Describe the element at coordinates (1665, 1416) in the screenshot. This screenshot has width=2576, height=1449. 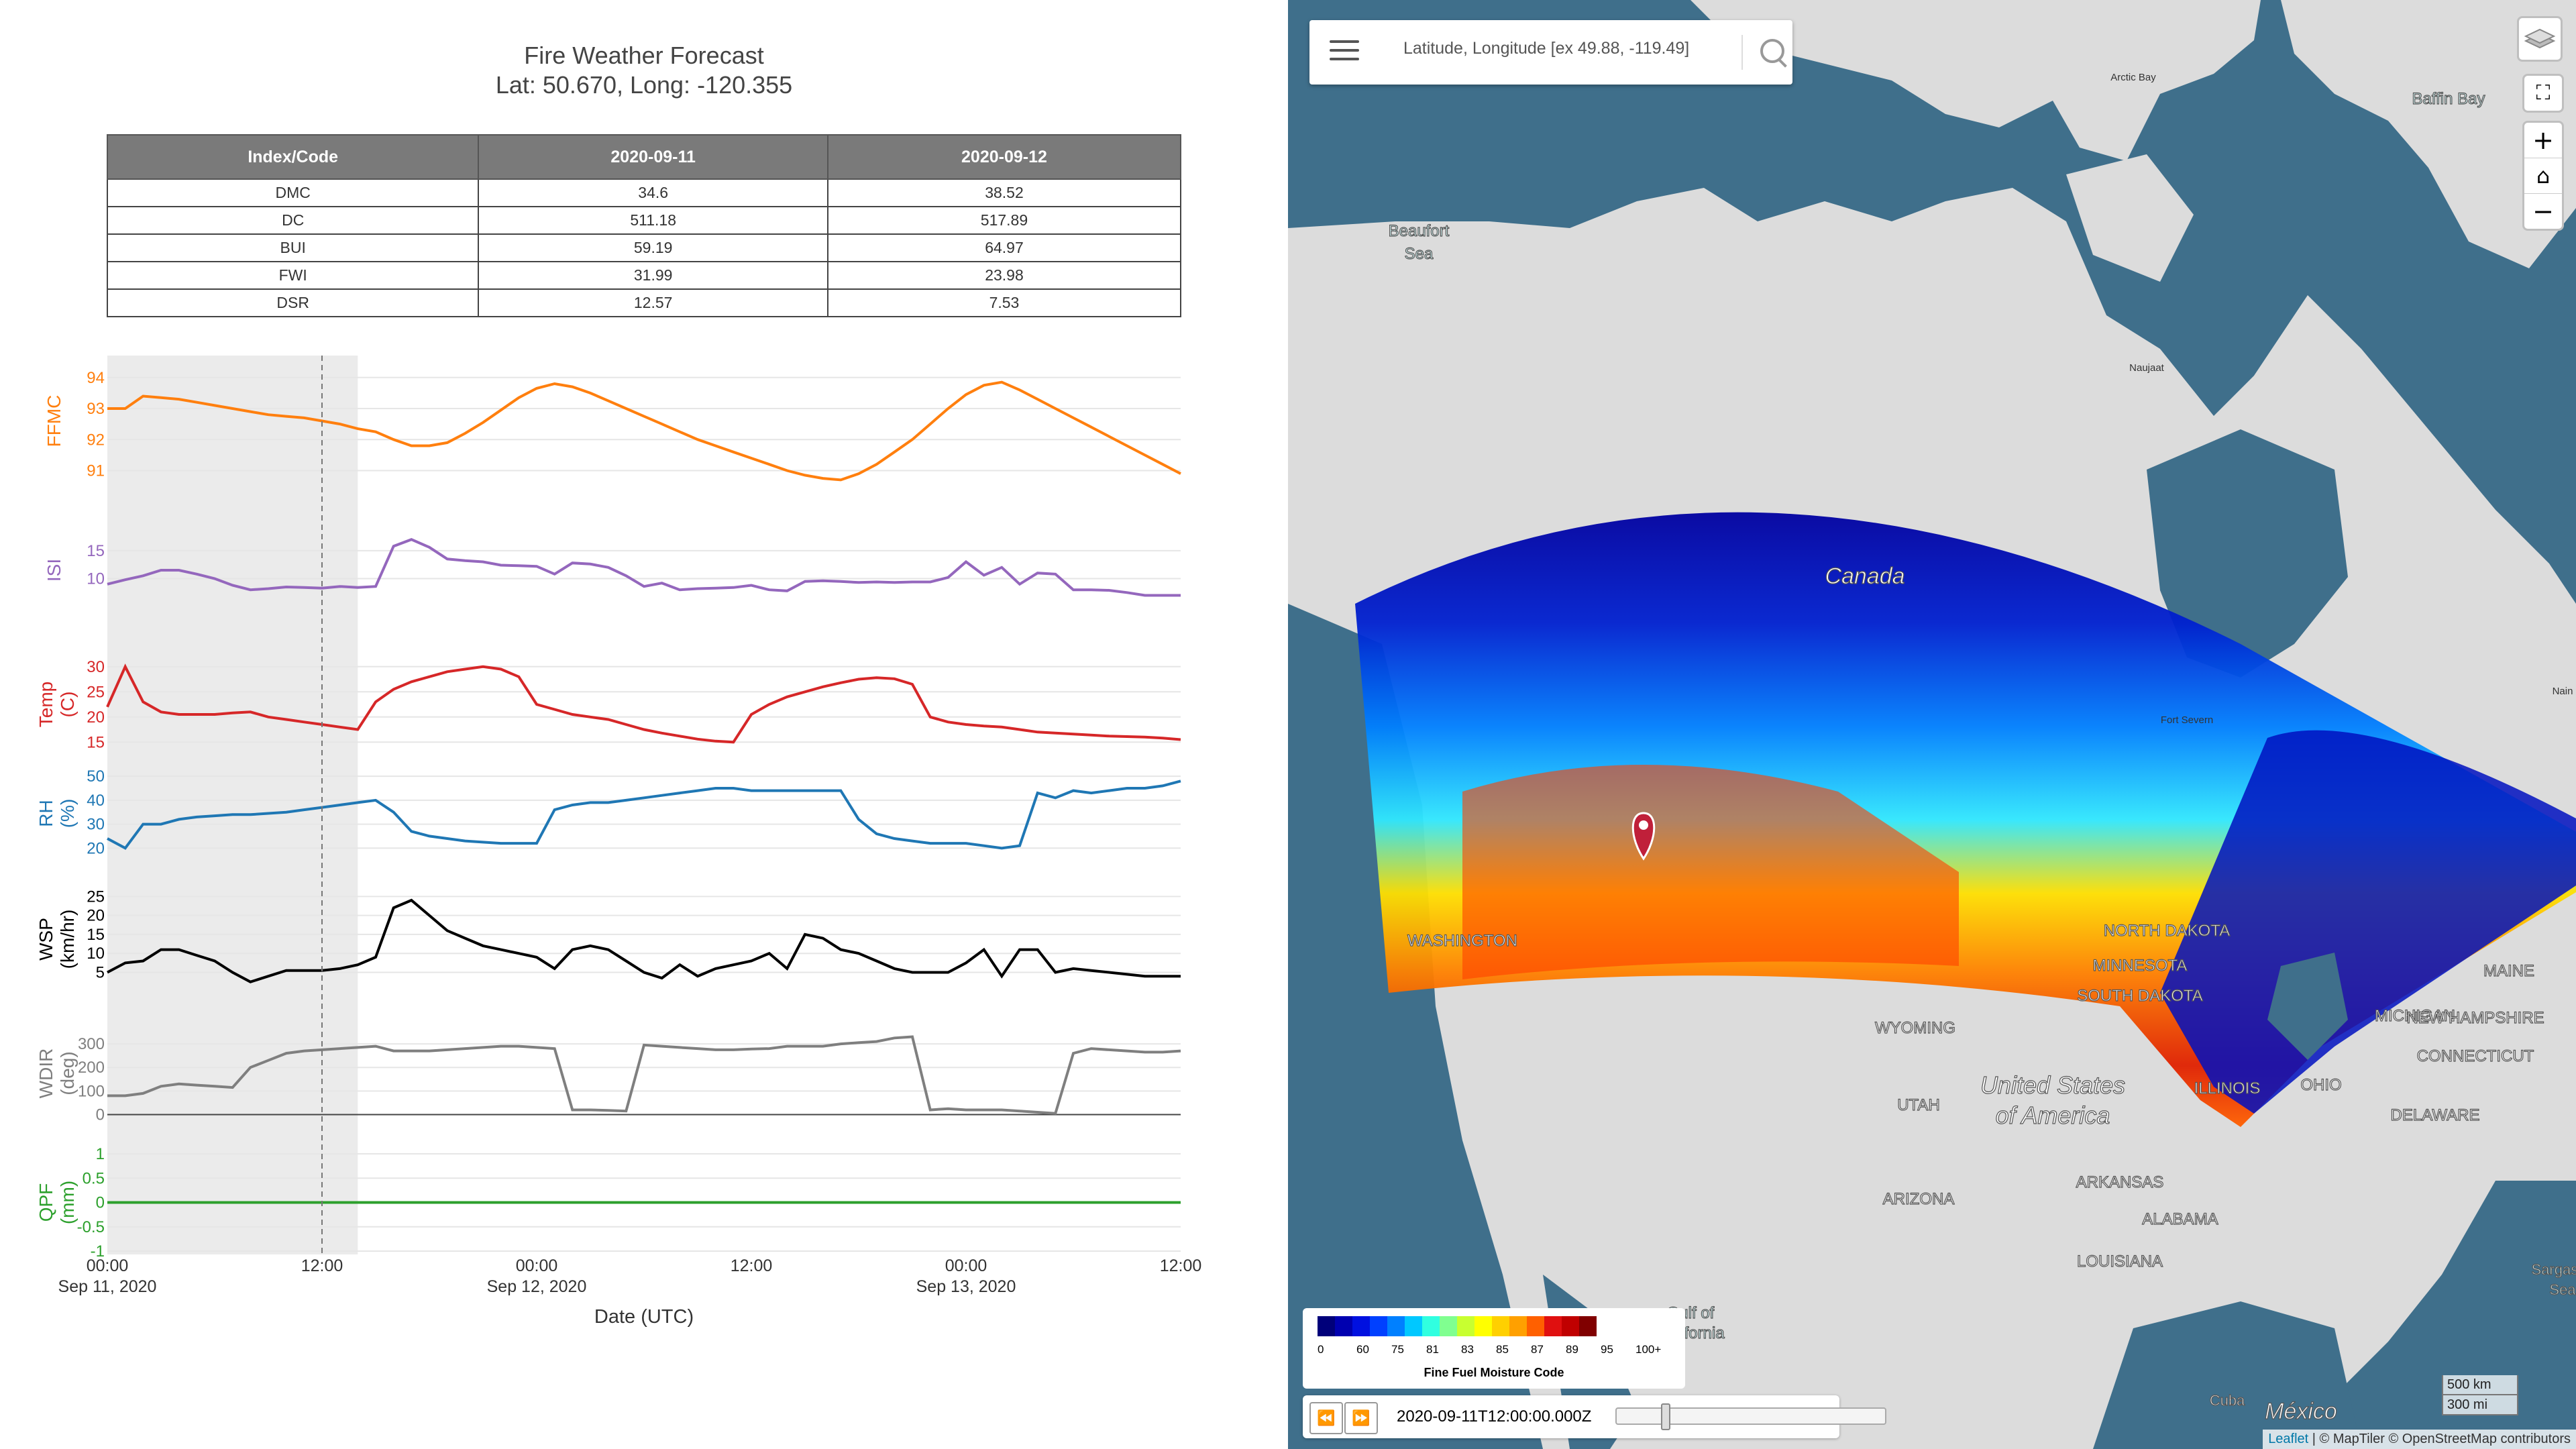
I see `time-slider-thumb` at that location.